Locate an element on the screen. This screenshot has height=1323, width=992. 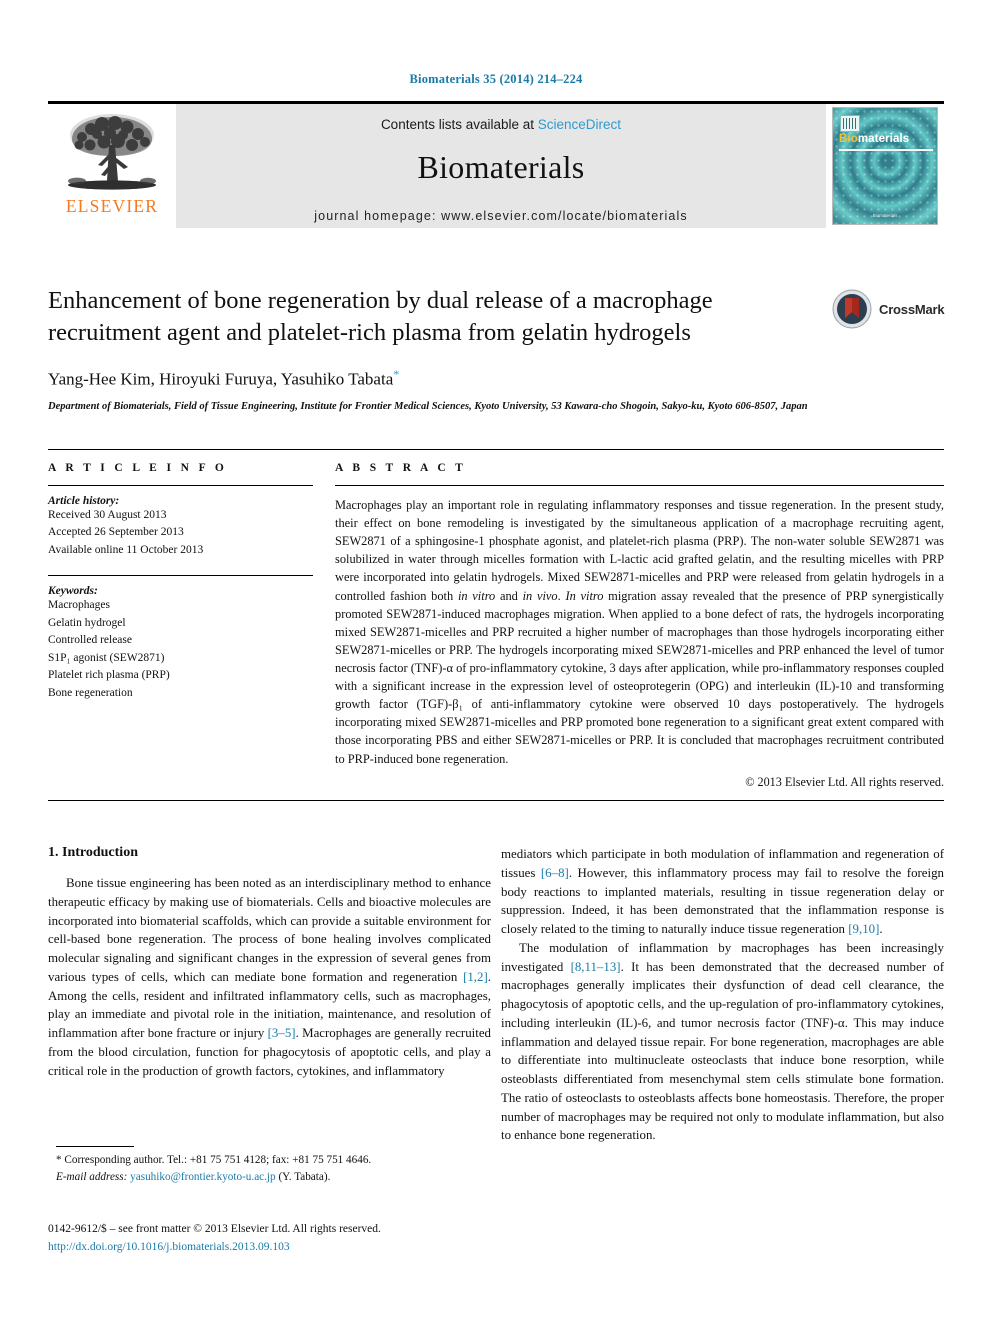
crossmark-badge: CrossMark is located at coordinates (888, 309).